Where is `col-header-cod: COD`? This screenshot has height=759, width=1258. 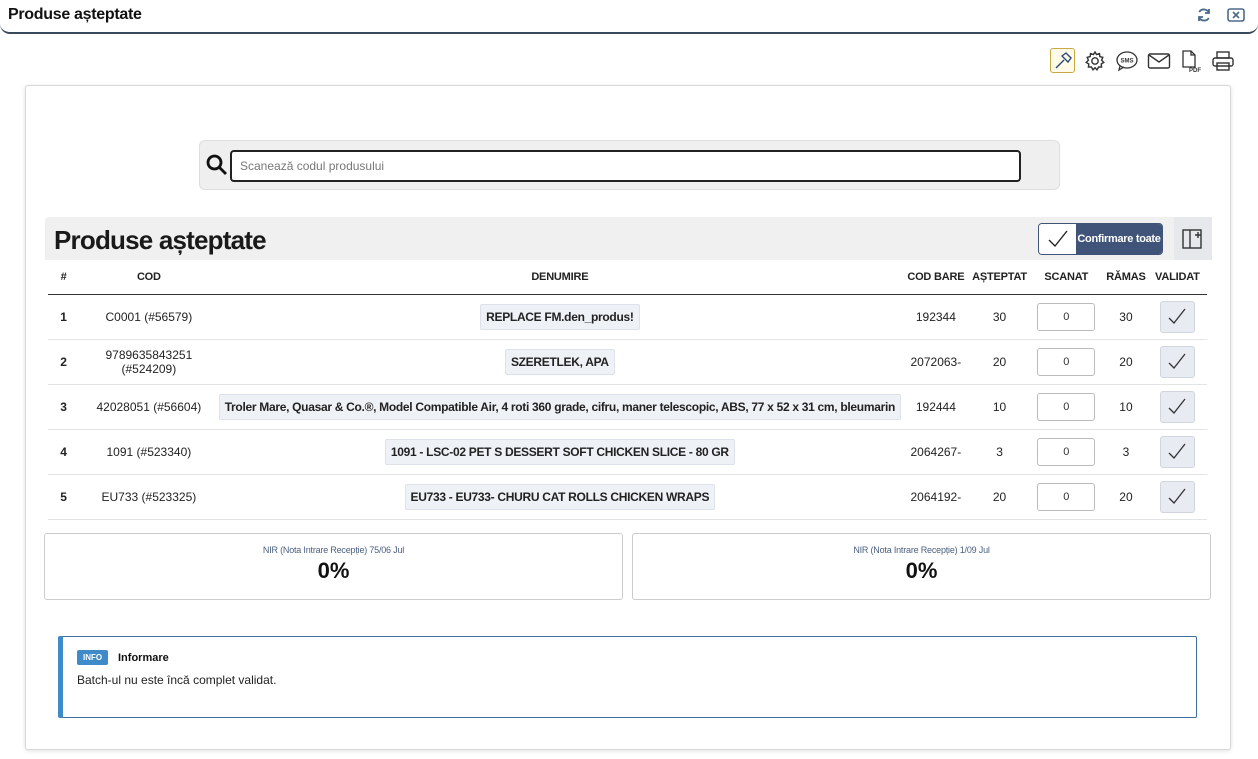
col-header-cod: COD is located at coordinates (149, 277).